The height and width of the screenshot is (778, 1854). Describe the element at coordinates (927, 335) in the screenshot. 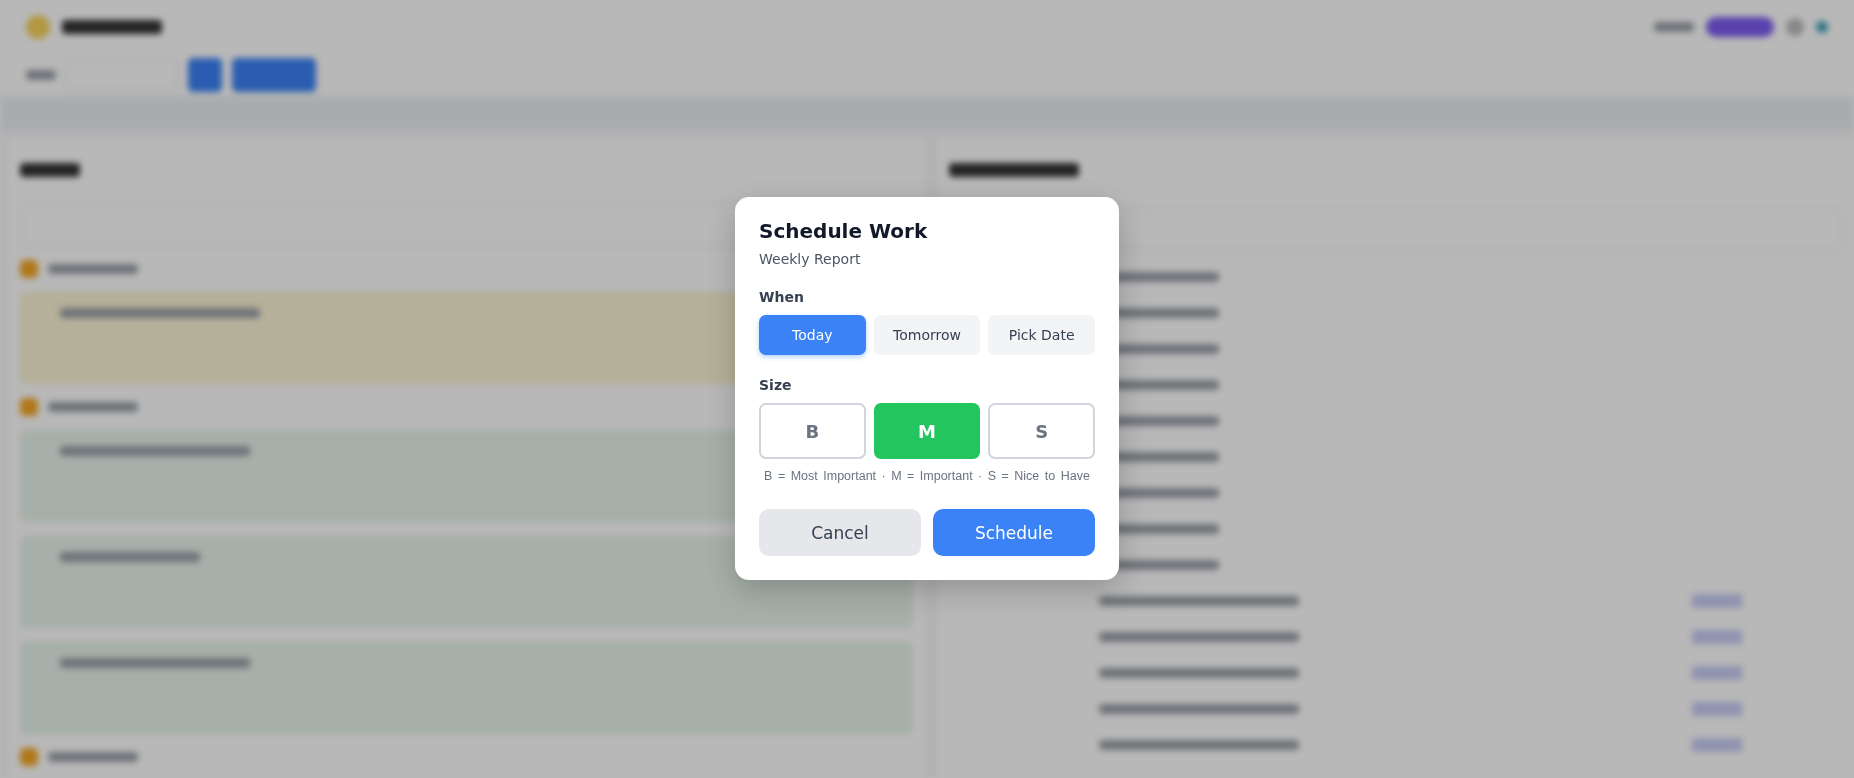

I see `date-option: Tomorrow` at that location.